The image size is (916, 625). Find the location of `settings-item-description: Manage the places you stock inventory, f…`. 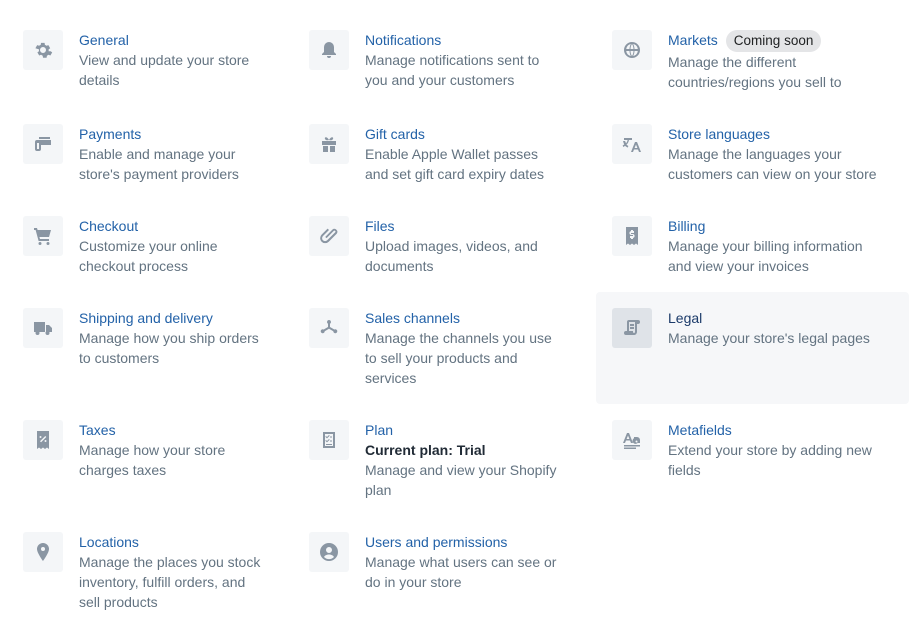

settings-item-description: Manage the places you stock inventory, f… is located at coordinates (170, 582).